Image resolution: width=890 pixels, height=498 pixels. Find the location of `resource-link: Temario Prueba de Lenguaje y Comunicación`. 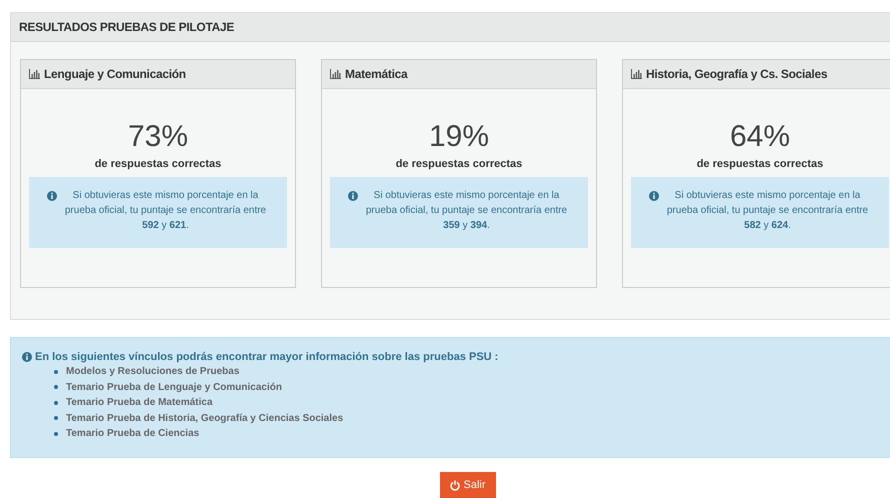

resource-link: Temario Prueba de Lenguaje y Comunicación is located at coordinates (174, 387).